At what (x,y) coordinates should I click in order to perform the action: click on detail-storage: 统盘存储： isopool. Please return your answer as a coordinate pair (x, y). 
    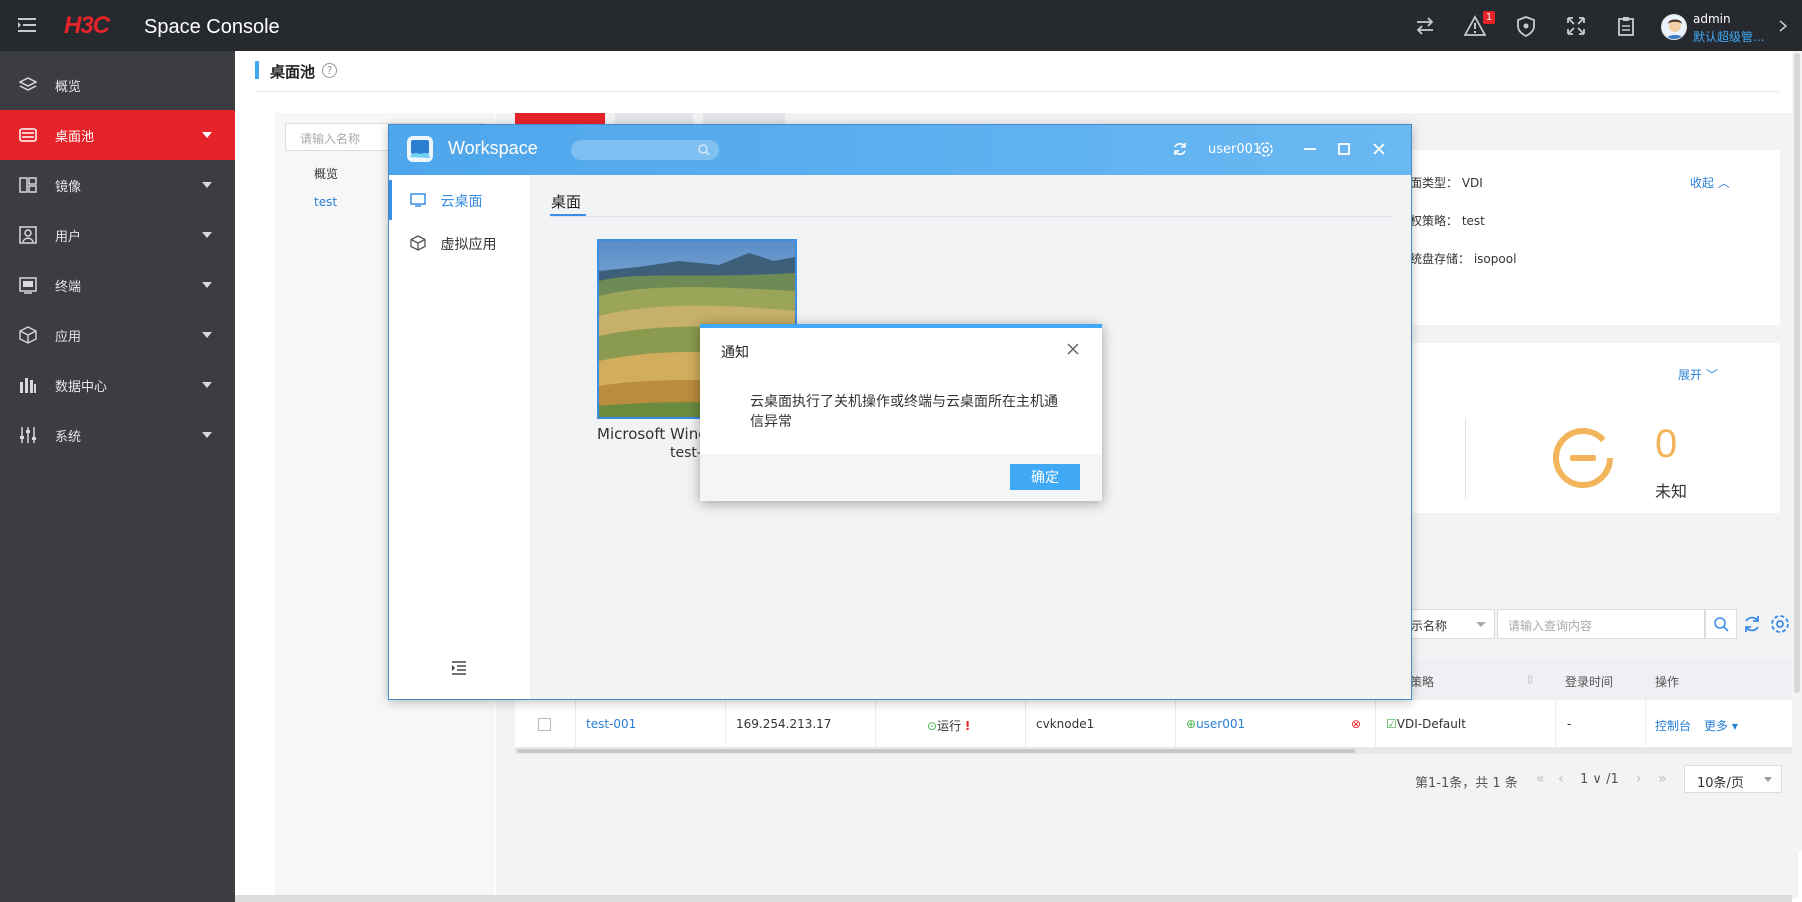
    Looking at the image, I should click on (1463, 258).